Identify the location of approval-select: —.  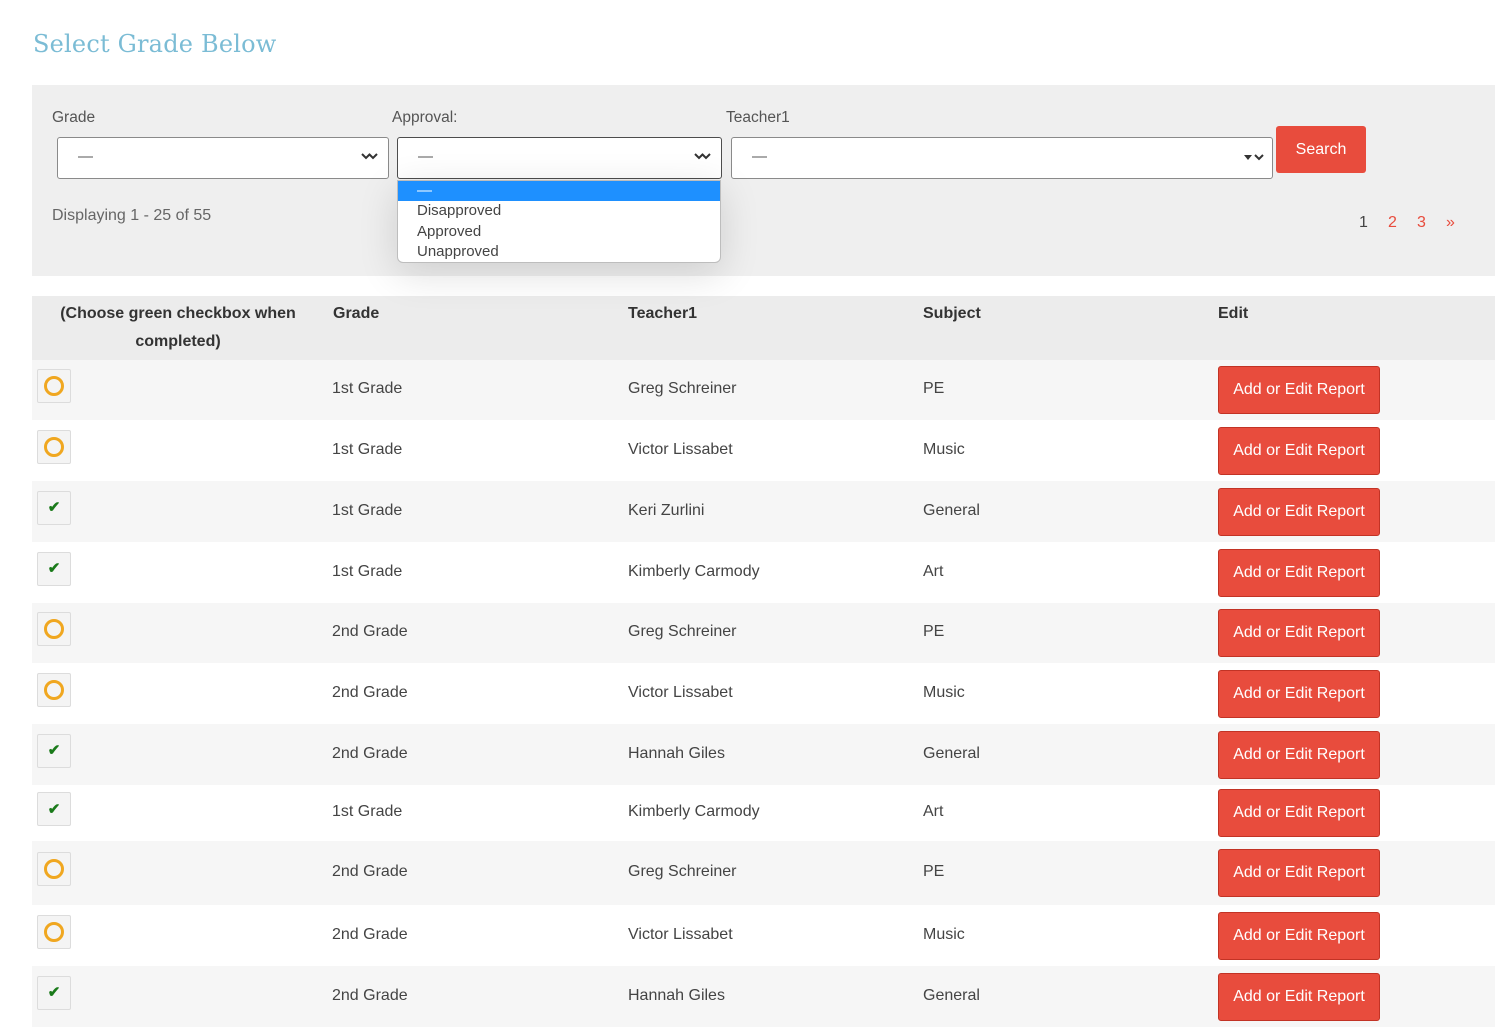
(559, 158).